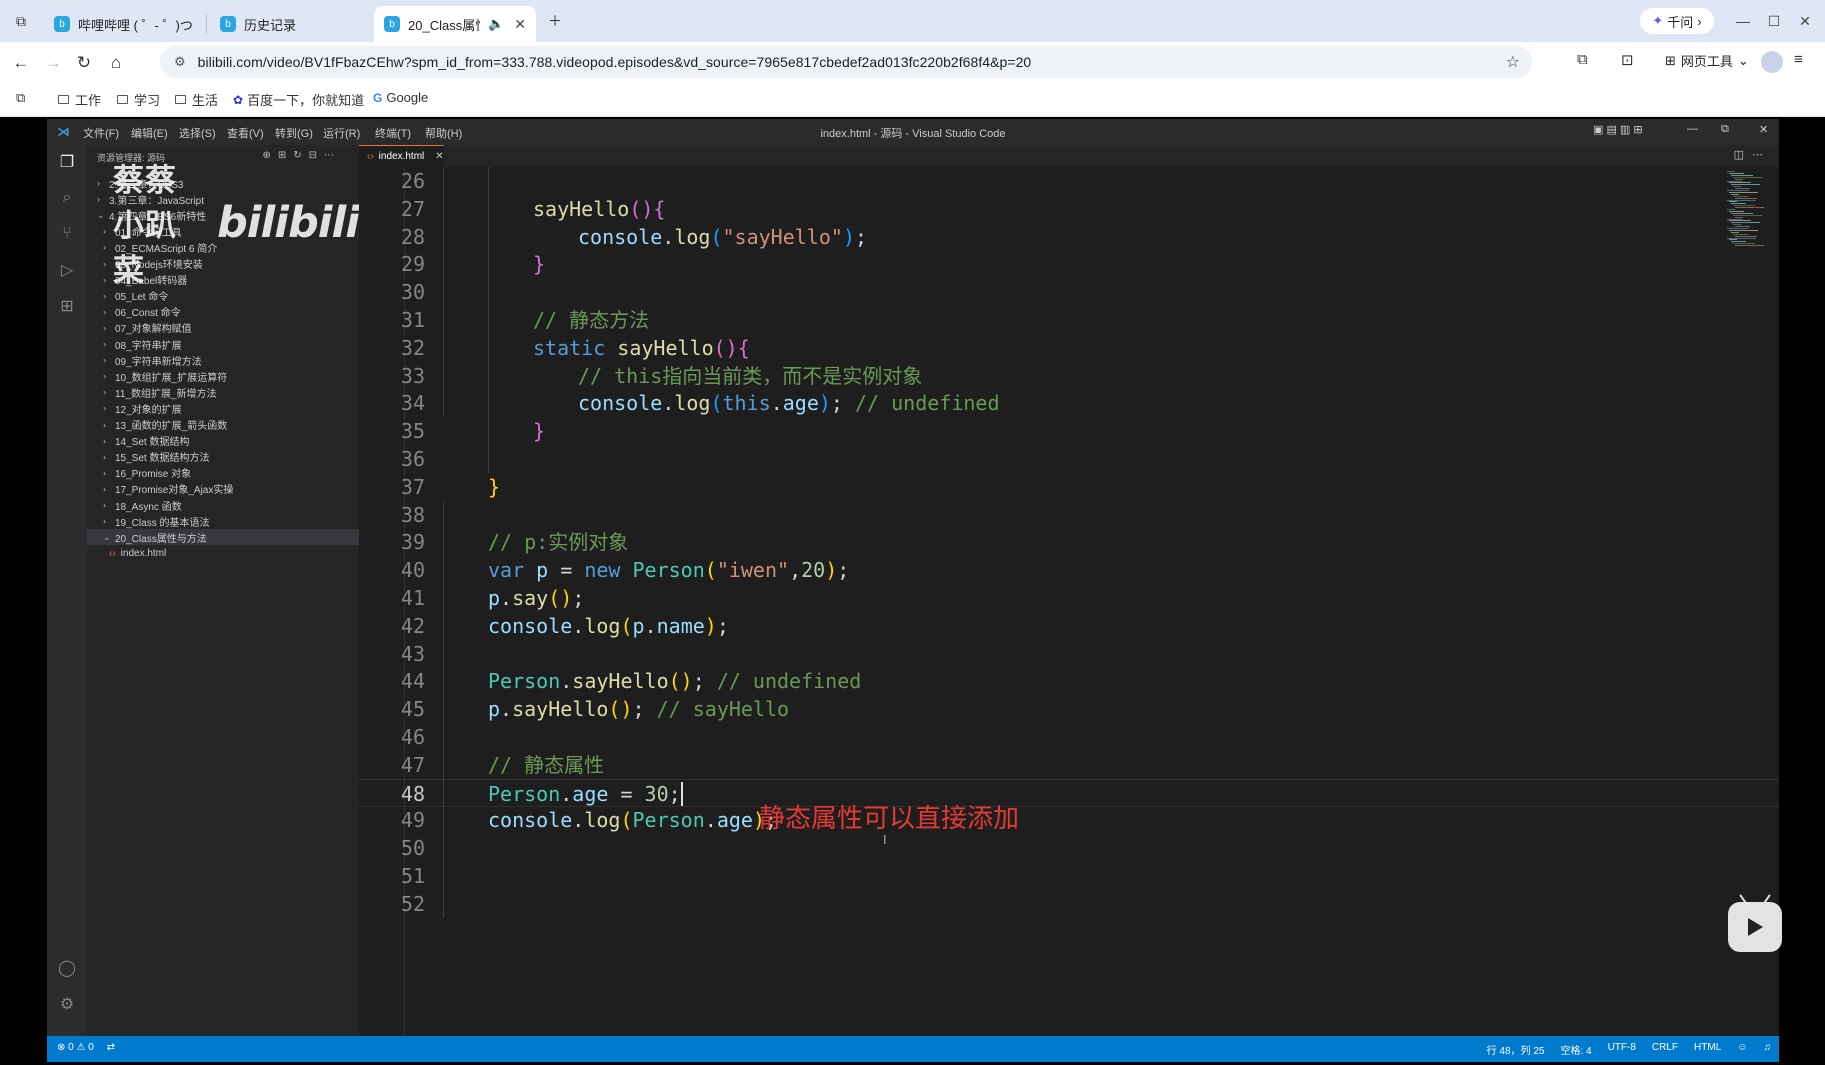 The image size is (1825, 1065). I want to click on line-number: 29, so click(412, 264).